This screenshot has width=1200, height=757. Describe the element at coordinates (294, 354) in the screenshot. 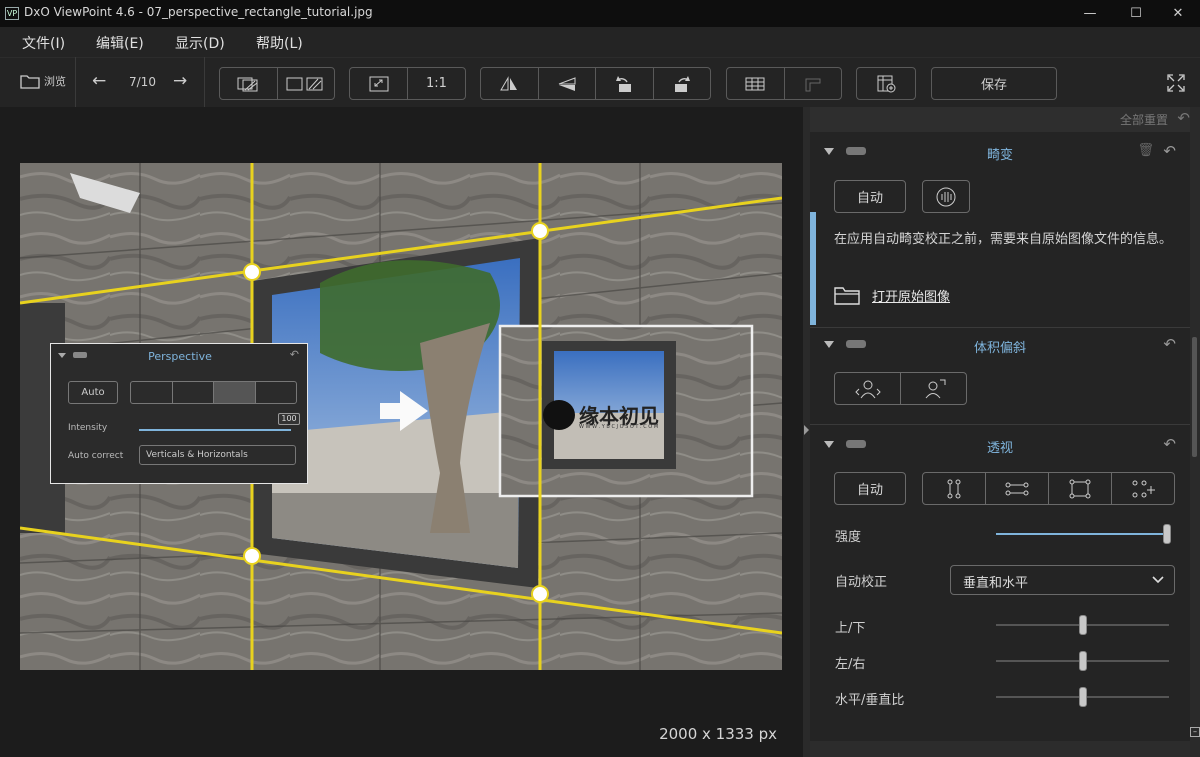

I see `inset-undo-icon: ↶` at that location.